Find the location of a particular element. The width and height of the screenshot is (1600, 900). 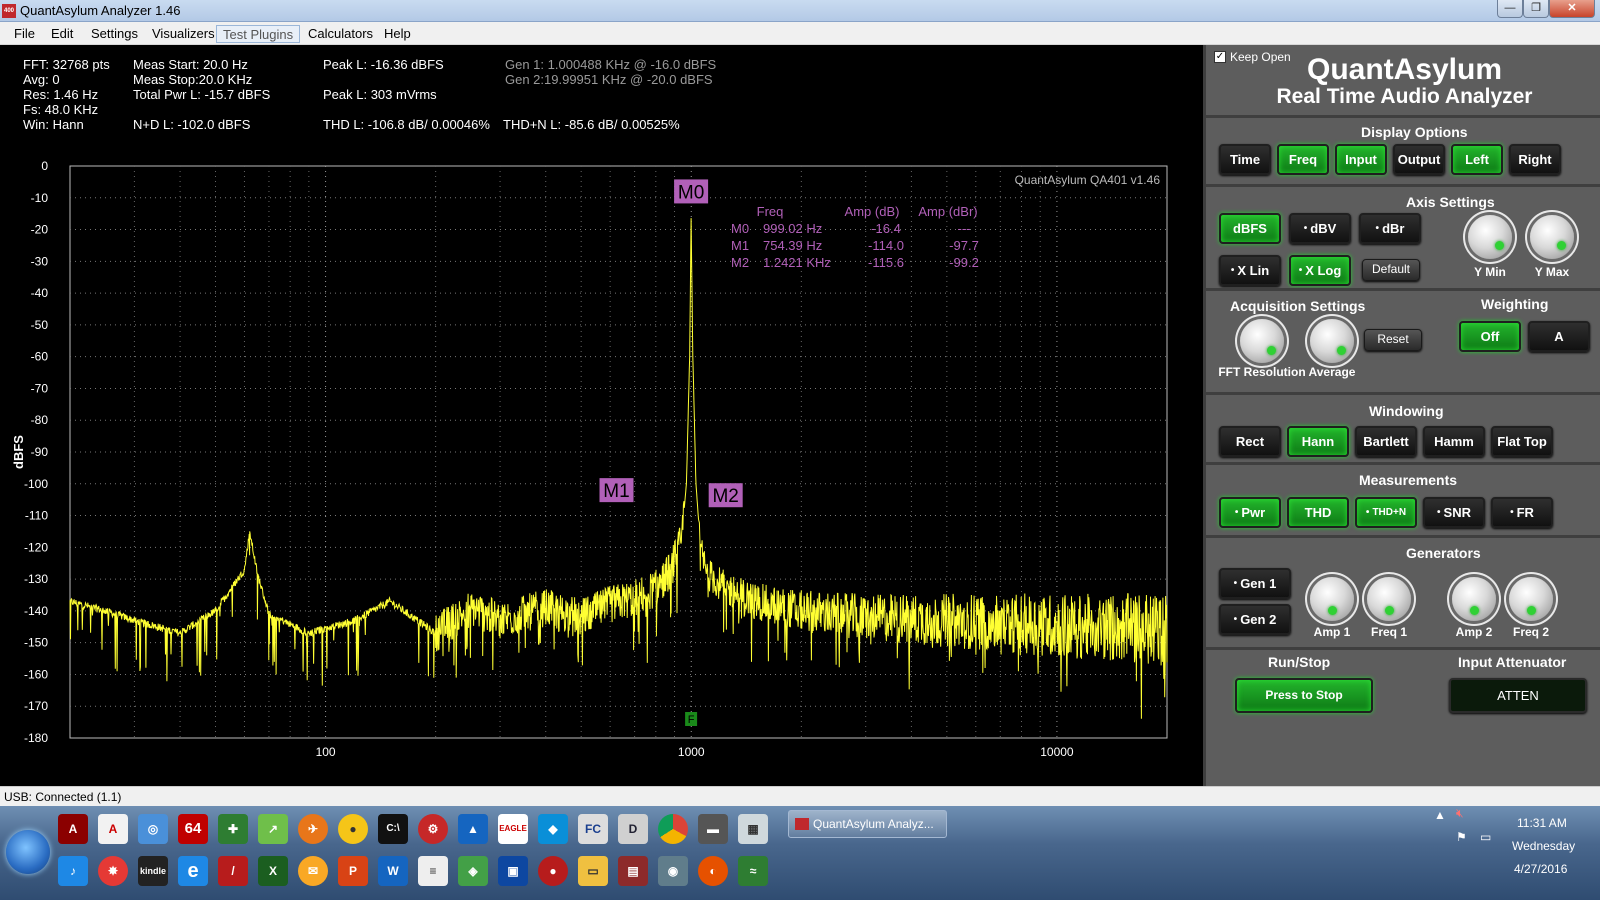

default-button: Default is located at coordinates (1391, 270).